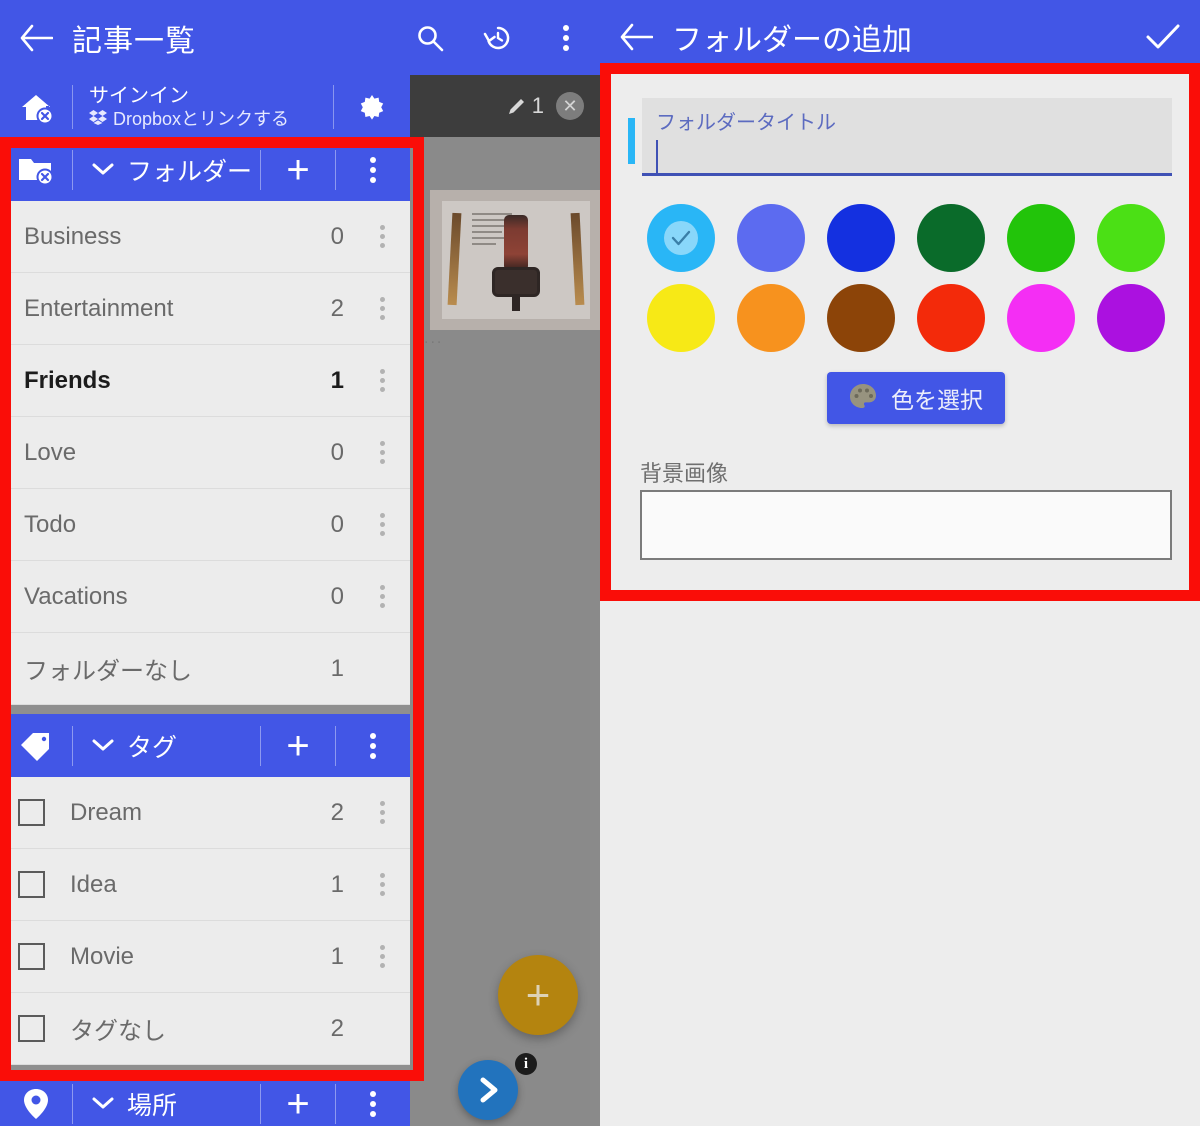 This screenshot has height=1126, width=1200. Describe the element at coordinates (205, 957) in the screenshot. I see `tag-list-item: Movie 1` at that location.